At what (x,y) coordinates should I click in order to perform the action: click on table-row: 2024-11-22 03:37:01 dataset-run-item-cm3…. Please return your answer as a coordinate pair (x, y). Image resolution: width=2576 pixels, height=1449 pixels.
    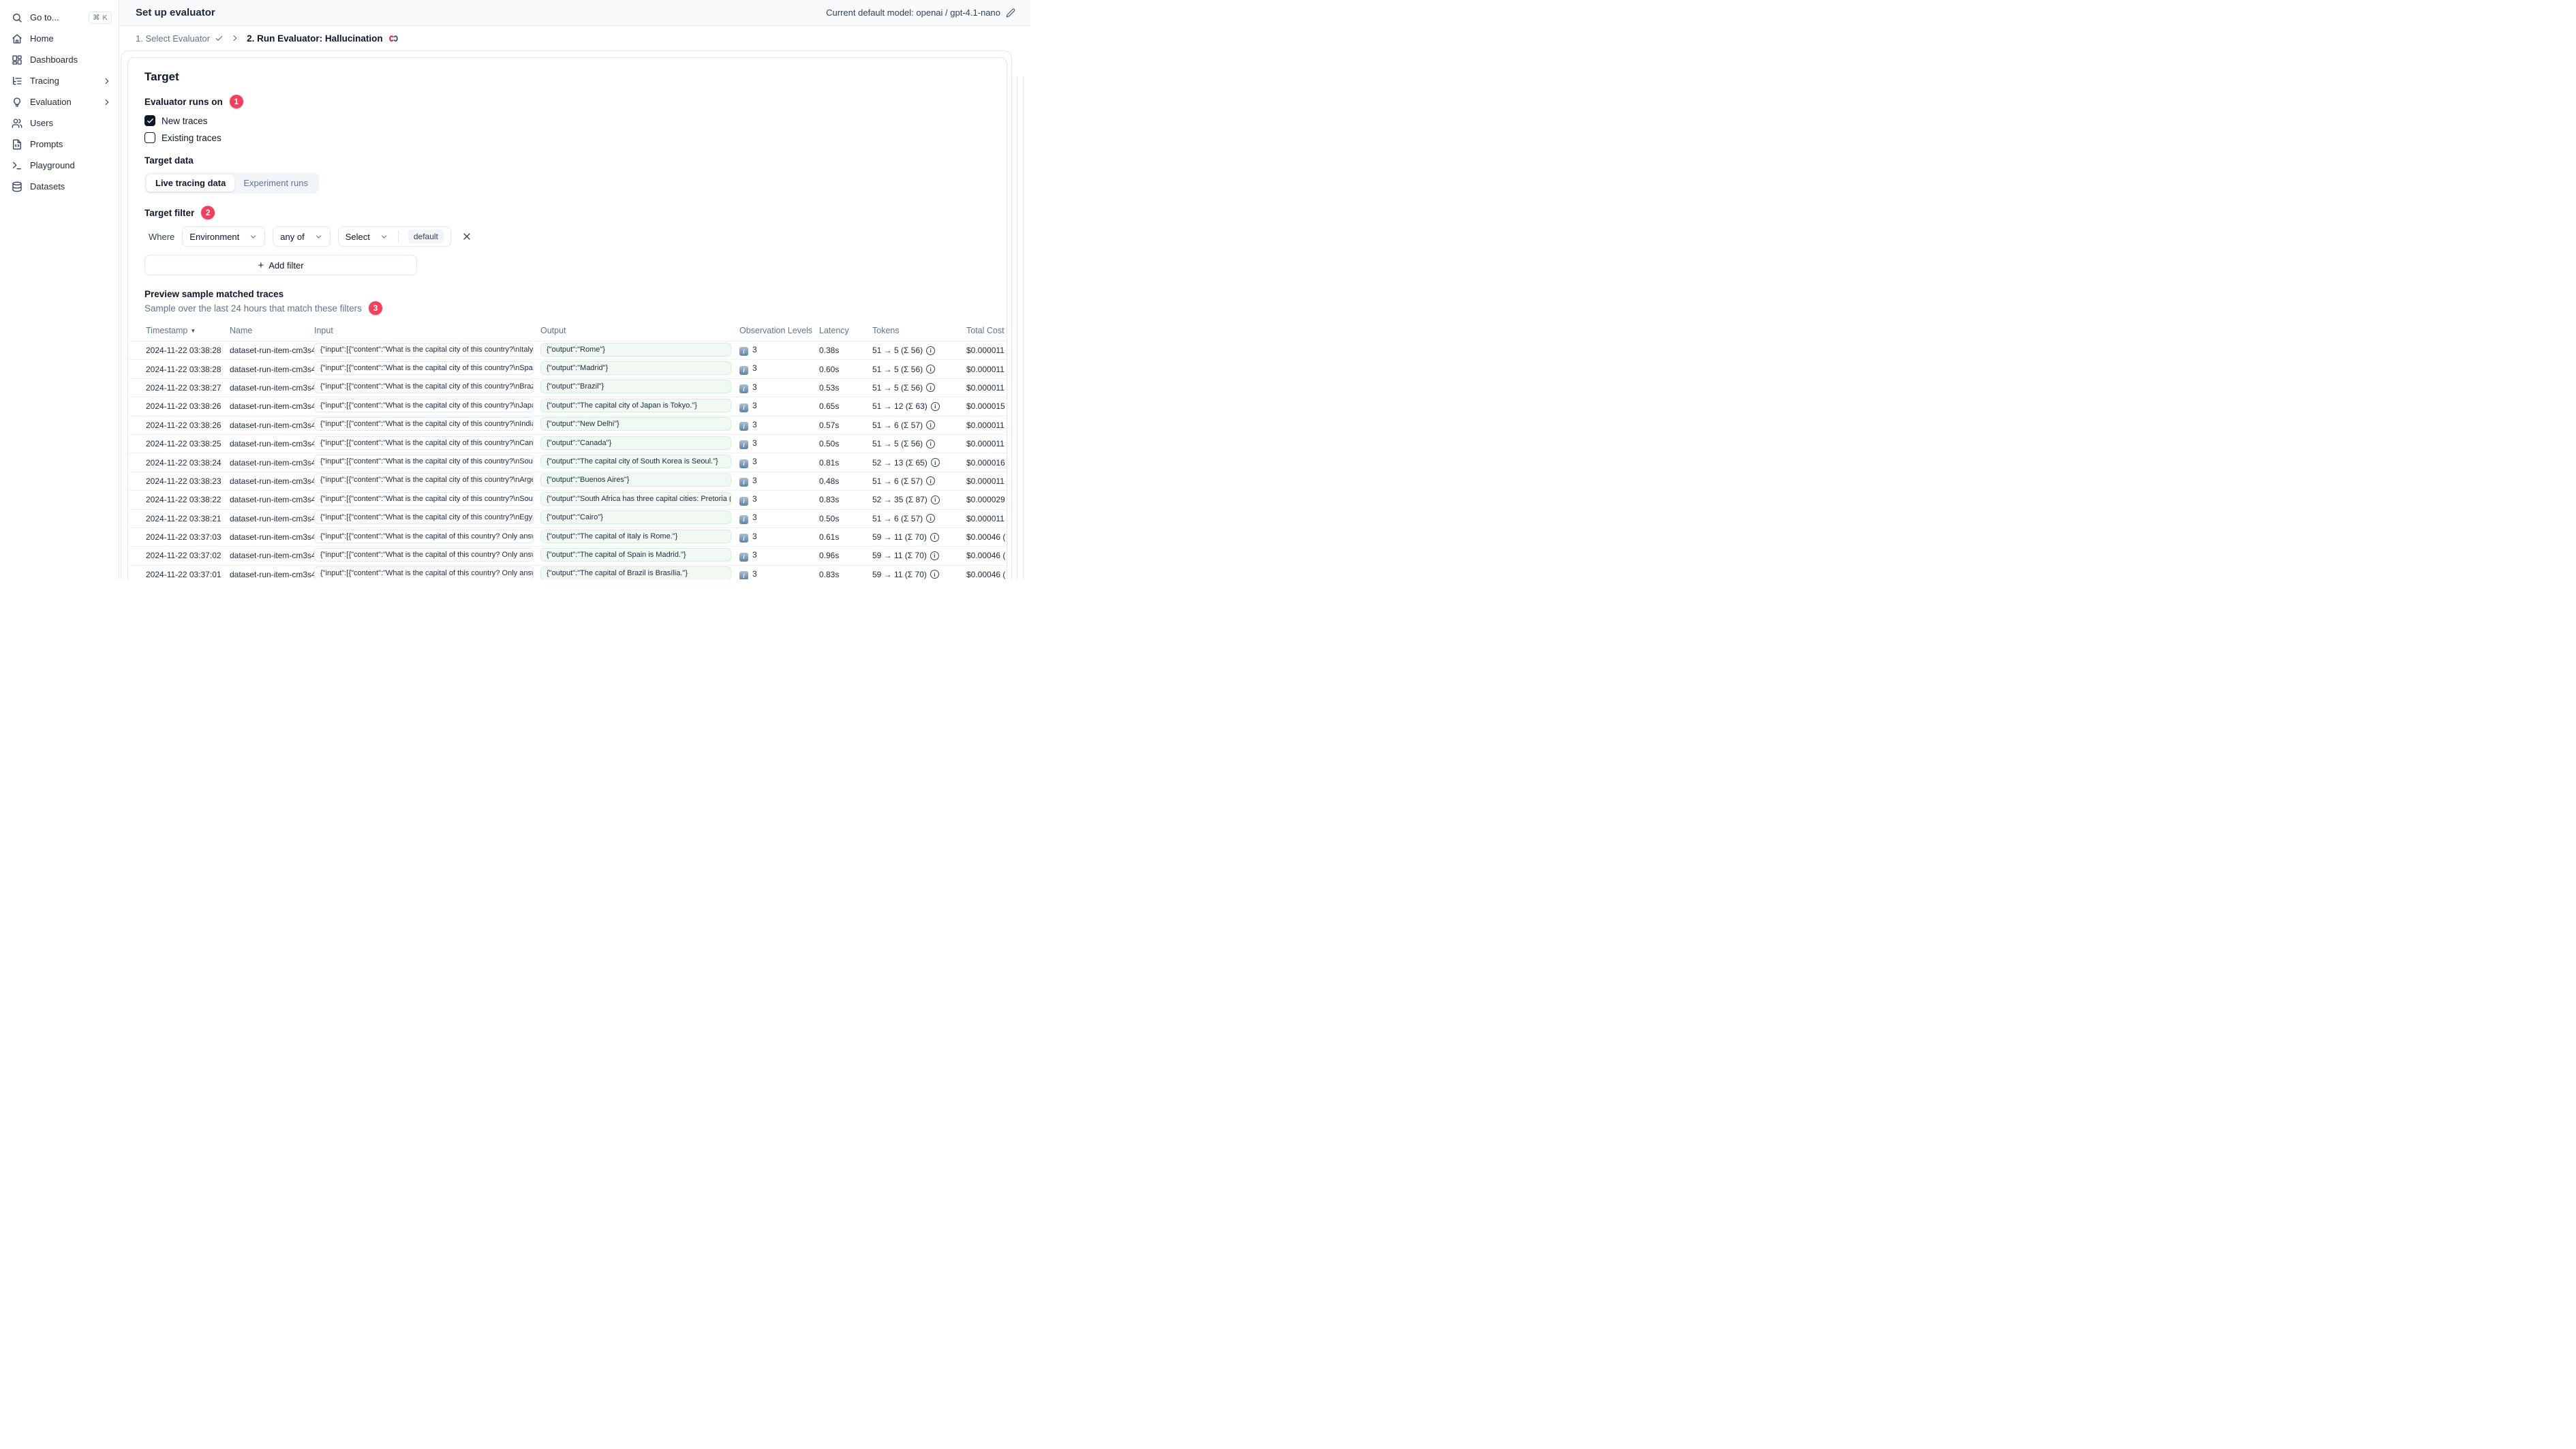
    Looking at the image, I should click on (567, 571).